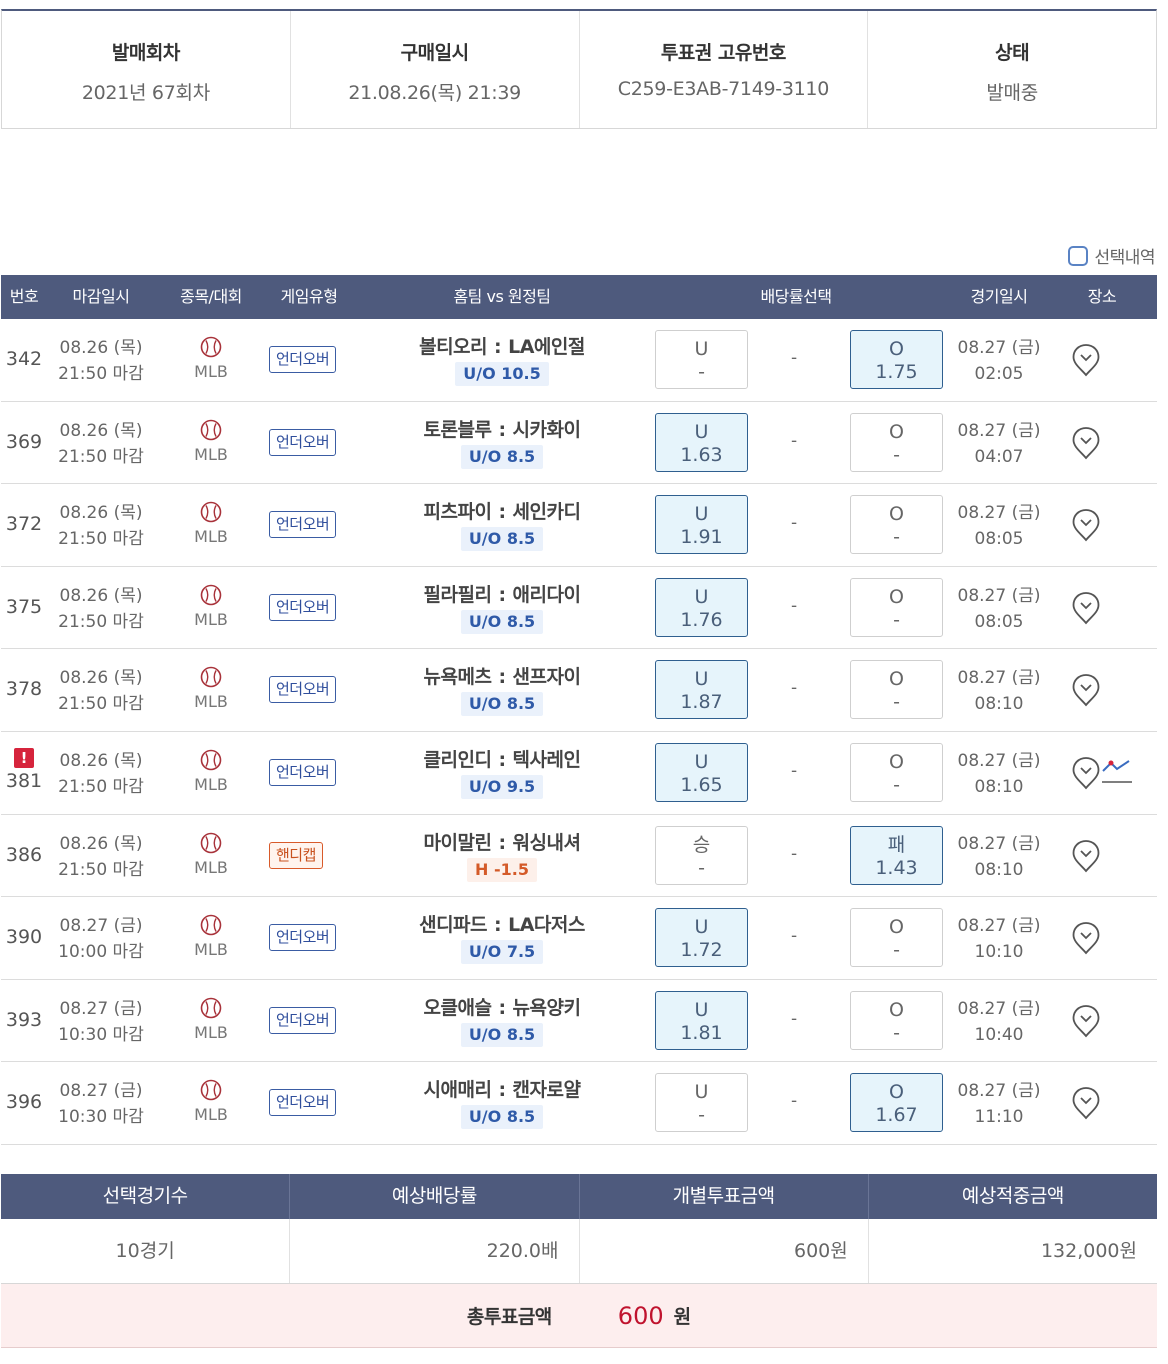 The height and width of the screenshot is (1364, 1168). Describe the element at coordinates (145, 93) in the screenshot. I see `info-value: 2021년 67회차` at that location.